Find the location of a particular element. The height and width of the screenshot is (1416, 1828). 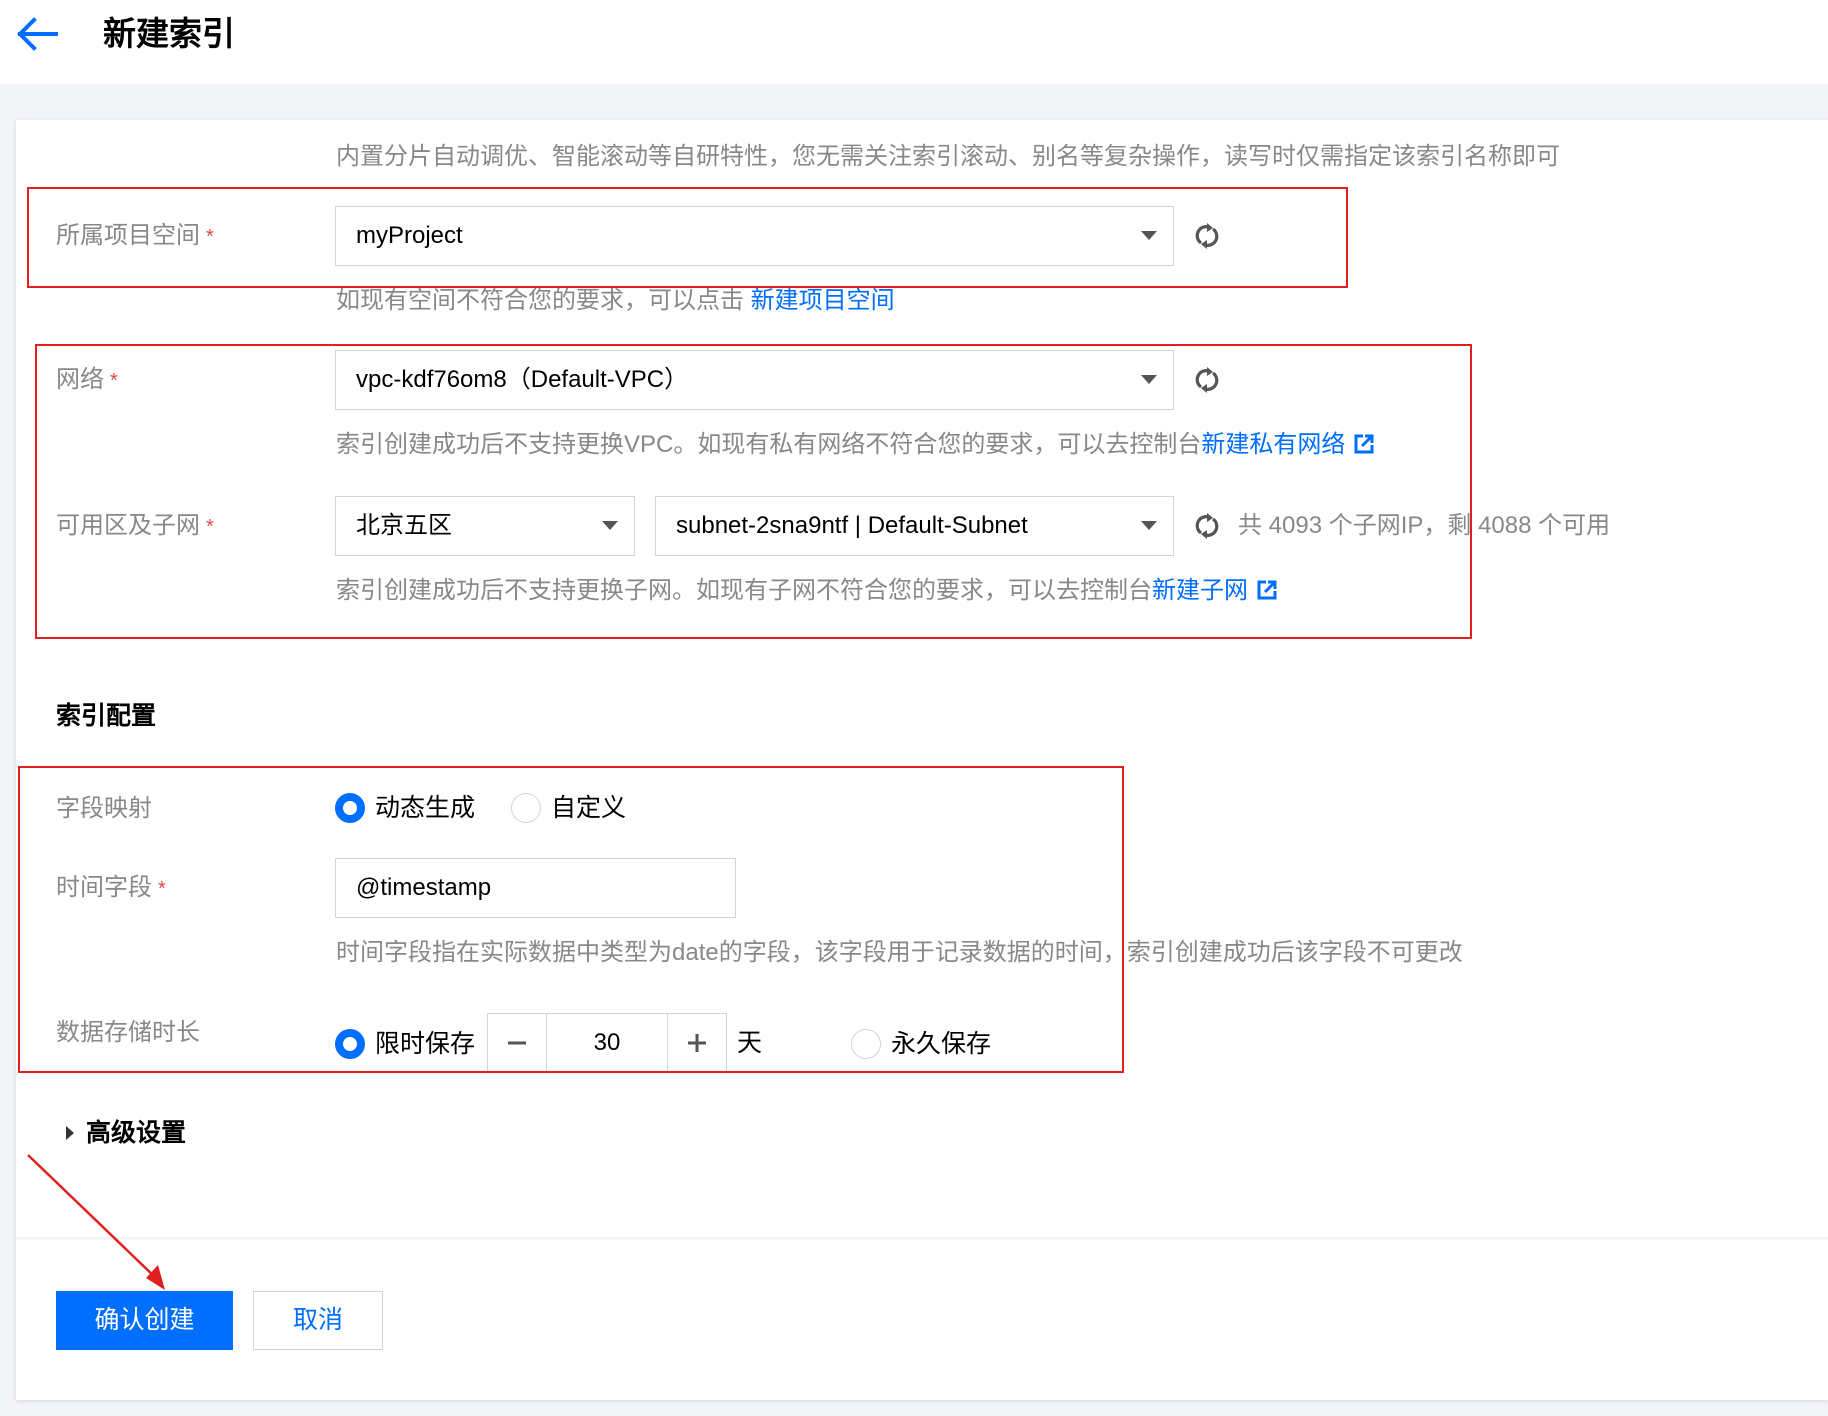

retention-label: 数据存储时长 is located at coordinates (128, 1032).